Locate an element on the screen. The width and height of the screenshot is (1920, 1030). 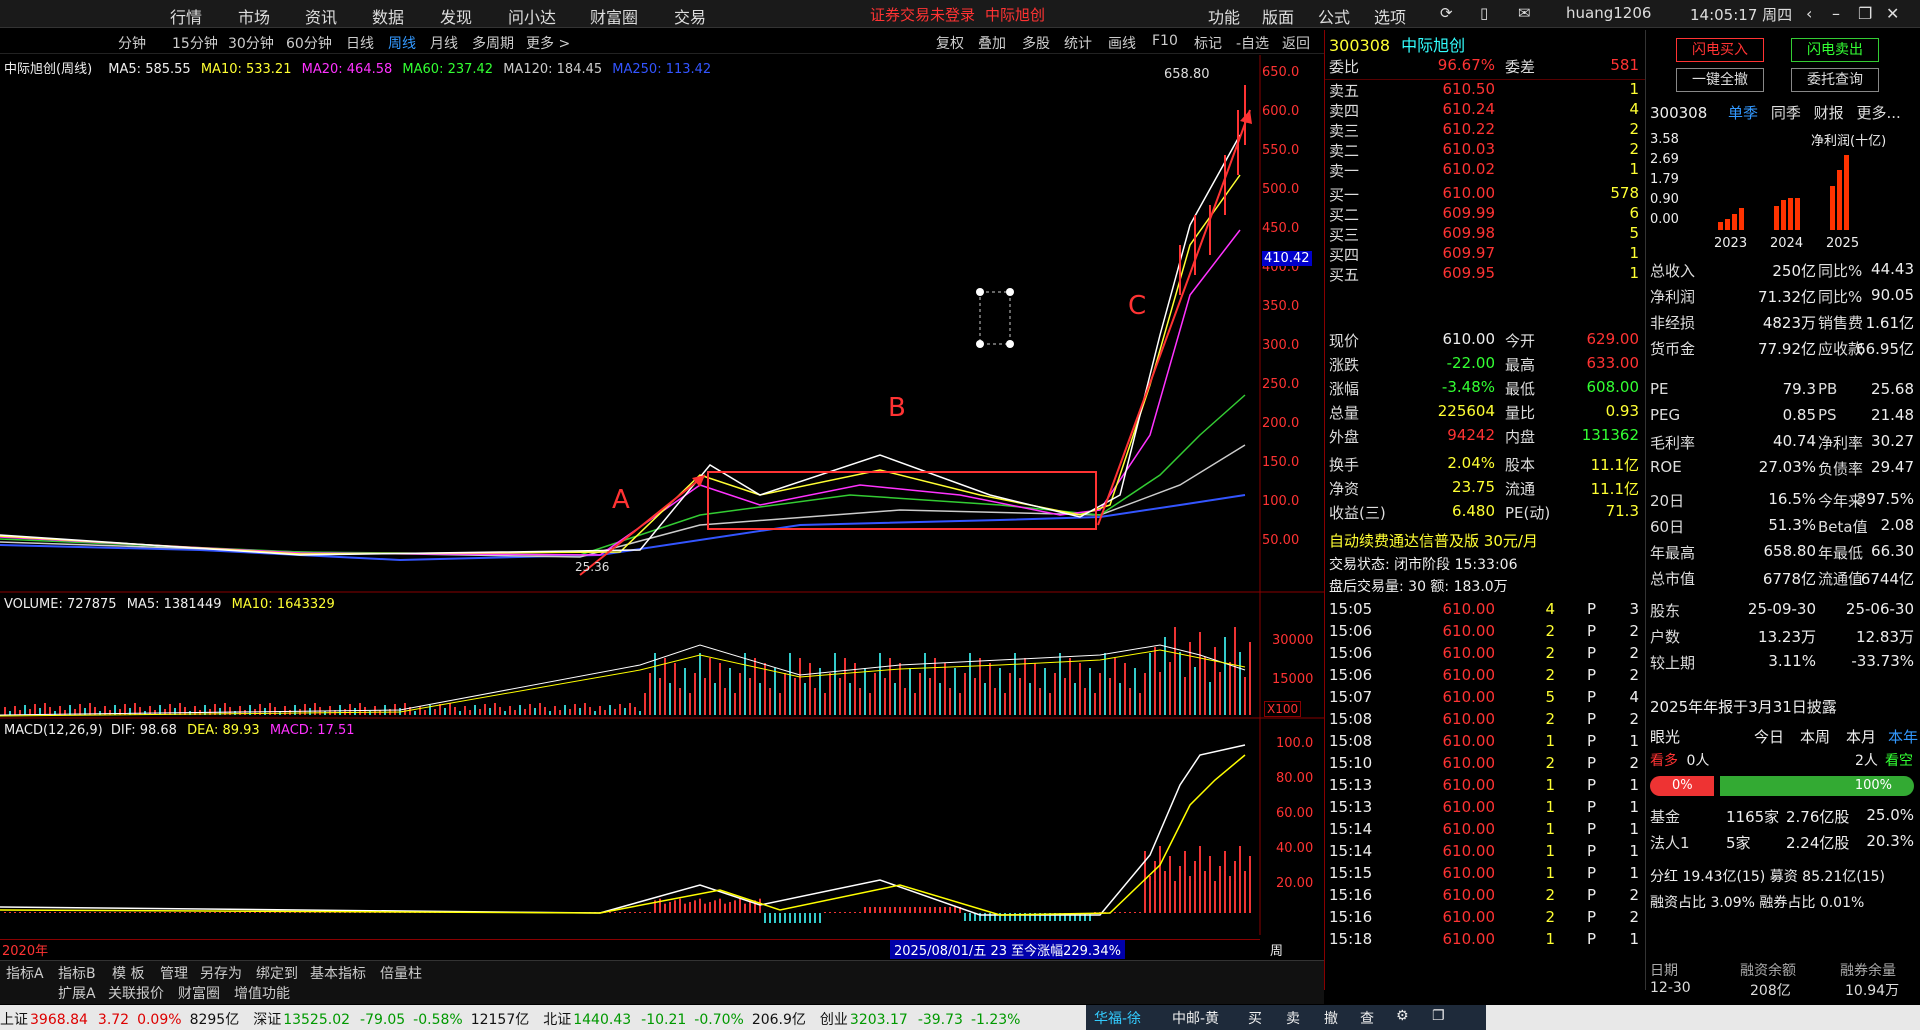
restore-icon: ❐ is located at coordinates (1865, 13).